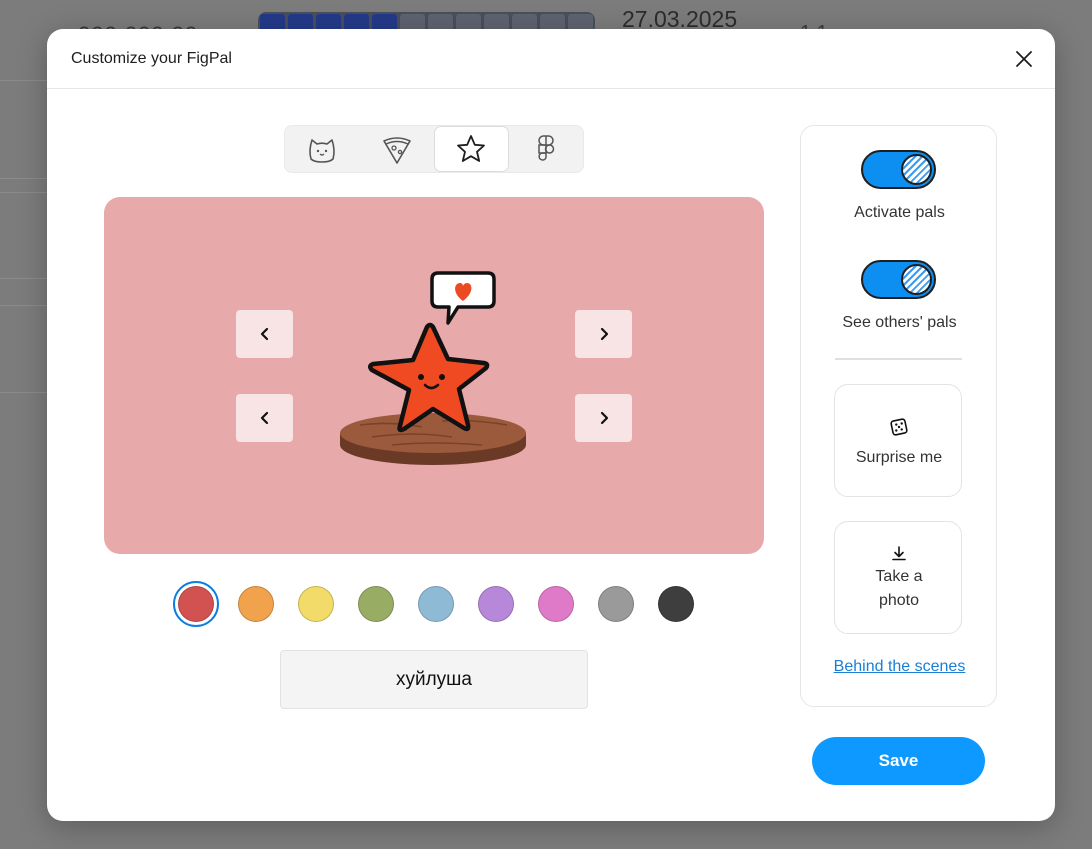 This screenshot has width=1092, height=849. I want to click on surprise-me-button: Surprise me, so click(898, 440).